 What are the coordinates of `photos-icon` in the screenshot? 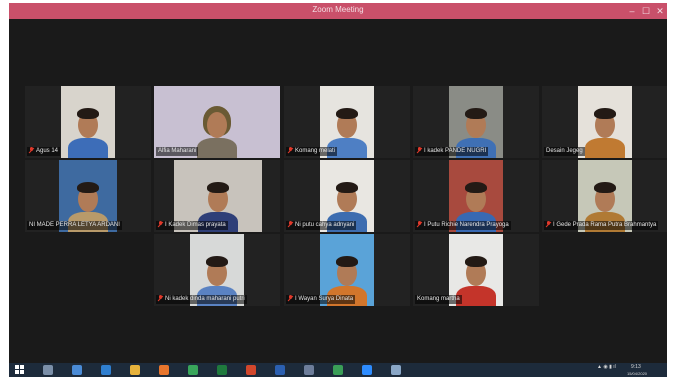 It's located at (106, 370).